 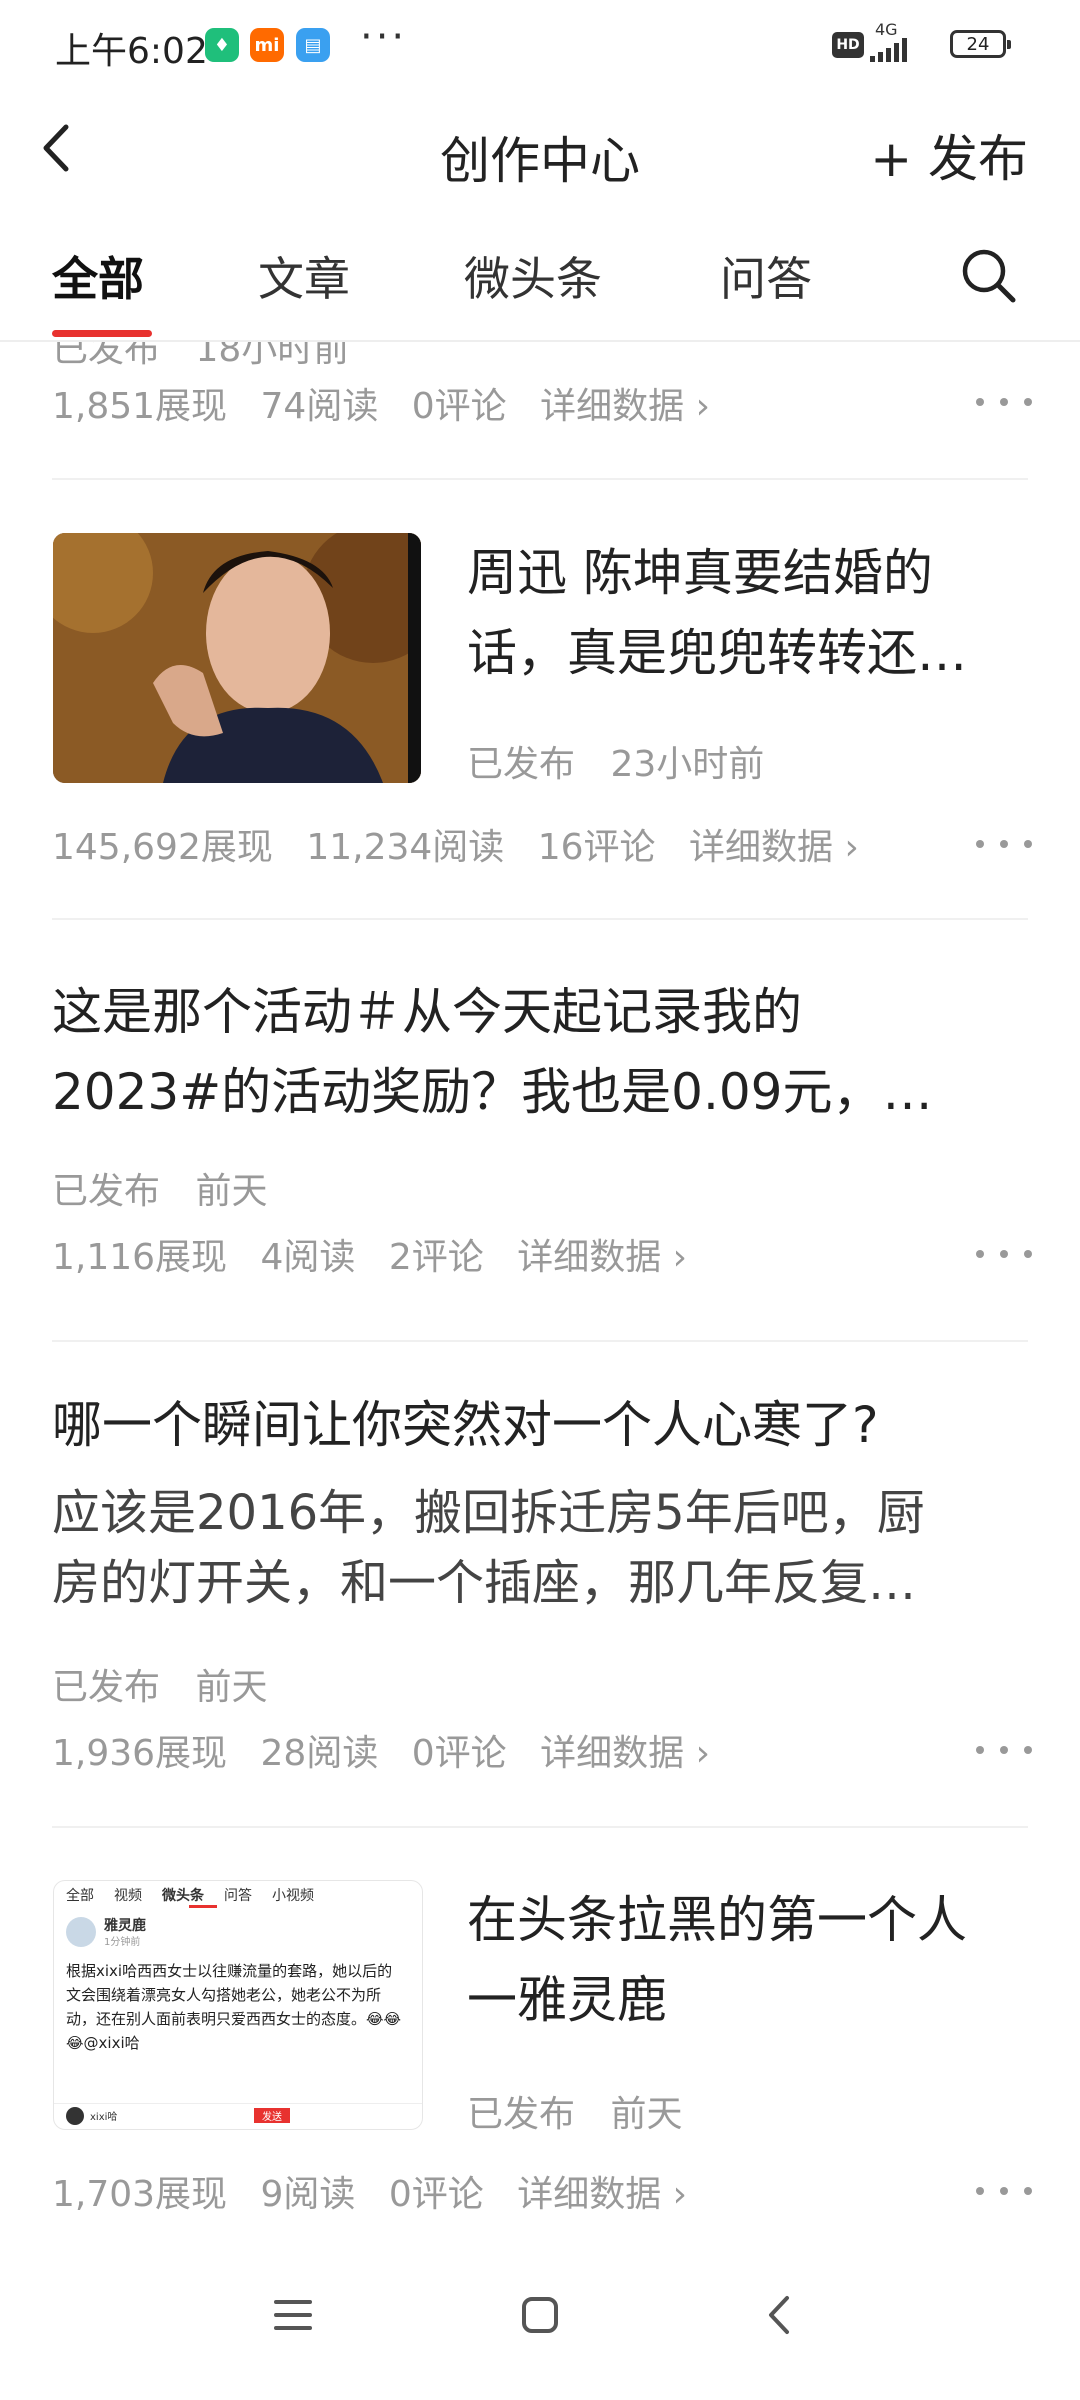 What do you see at coordinates (308, 1257) in the screenshot?
I see `reads-count: 4阅读` at bounding box center [308, 1257].